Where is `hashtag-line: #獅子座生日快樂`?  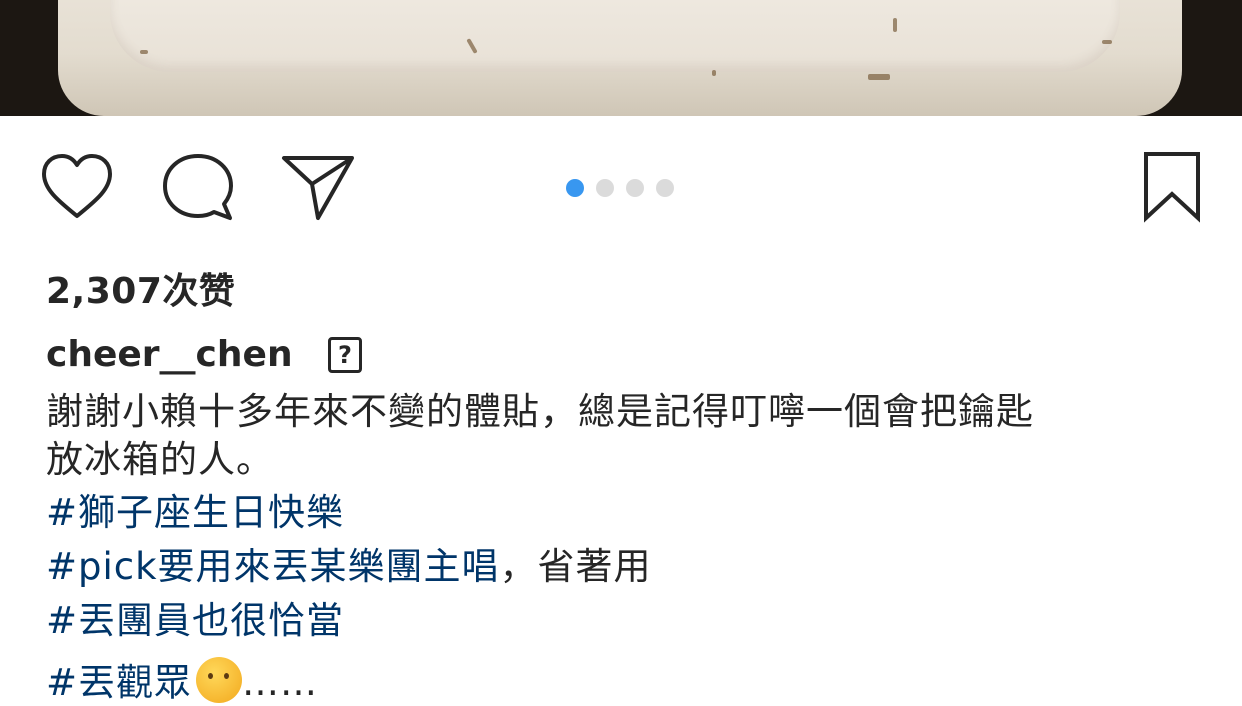
hashtag-line: #獅子座生日快樂 is located at coordinates (195, 509).